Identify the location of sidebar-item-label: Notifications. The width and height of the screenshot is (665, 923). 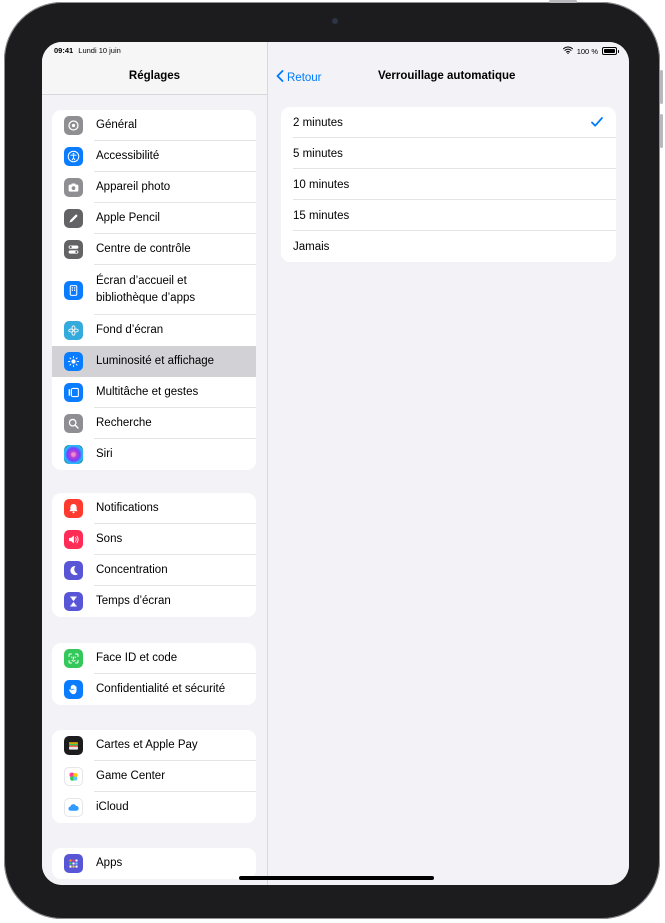
(127, 508).